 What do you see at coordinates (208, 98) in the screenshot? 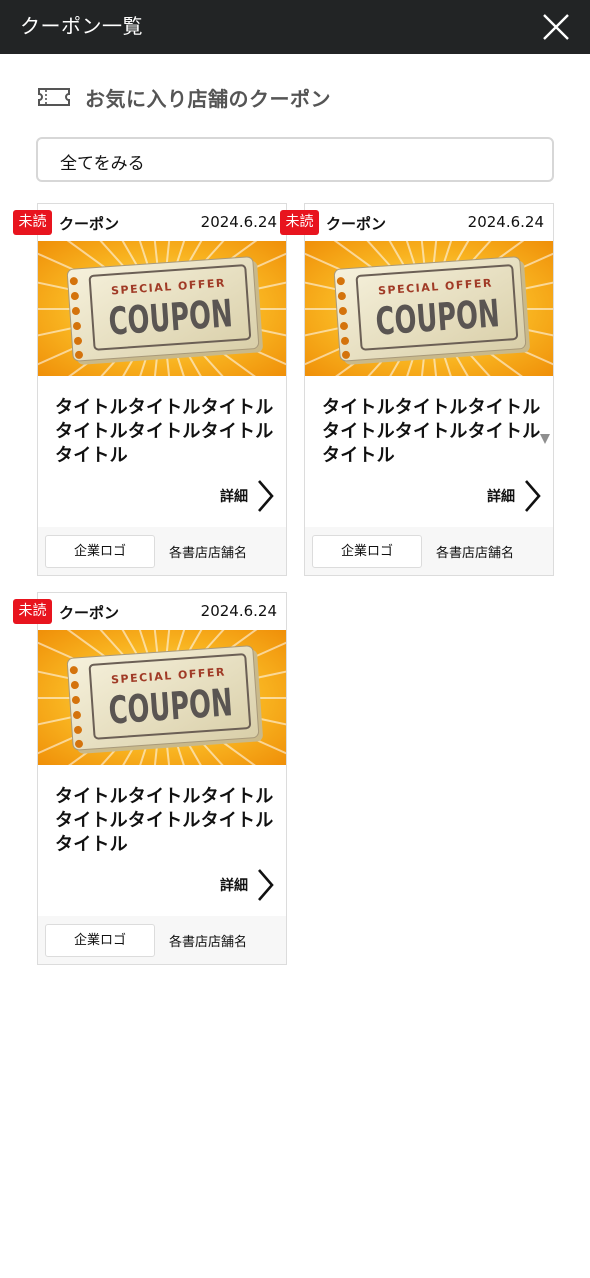
I see `section-title: お気に入り店舗のクーポン` at bounding box center [208, 98].